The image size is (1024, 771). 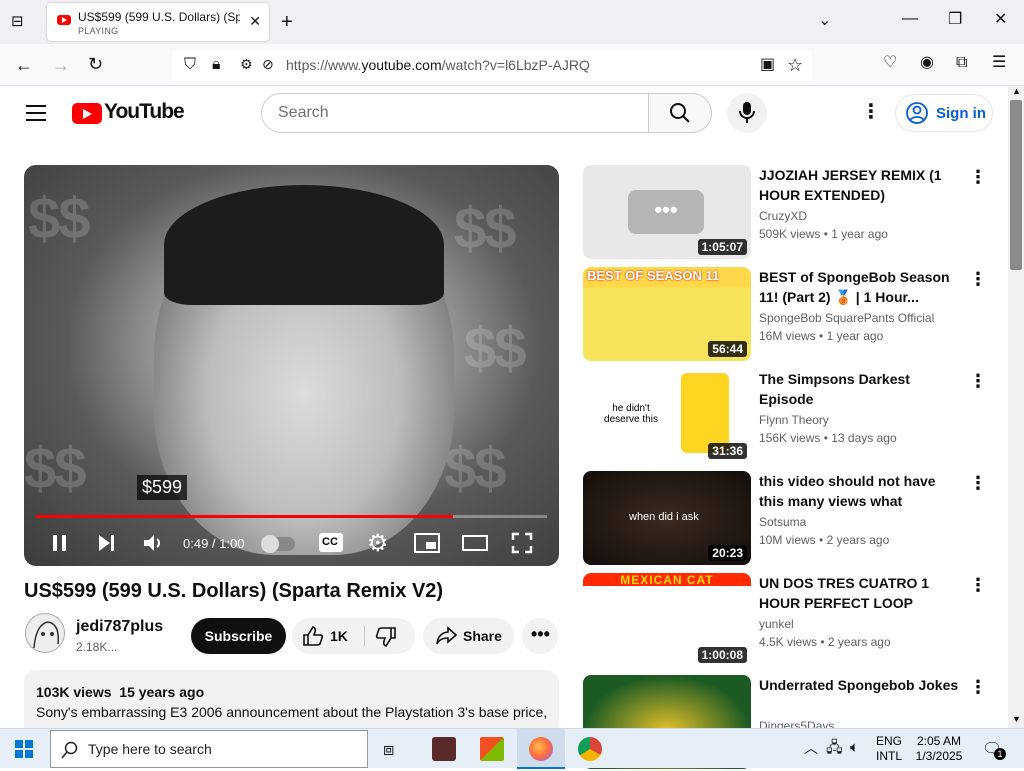 What do you see at coordinates (45, 633) in the screenshot?
I see `channel-avatar` at bounding box center [45, 633].